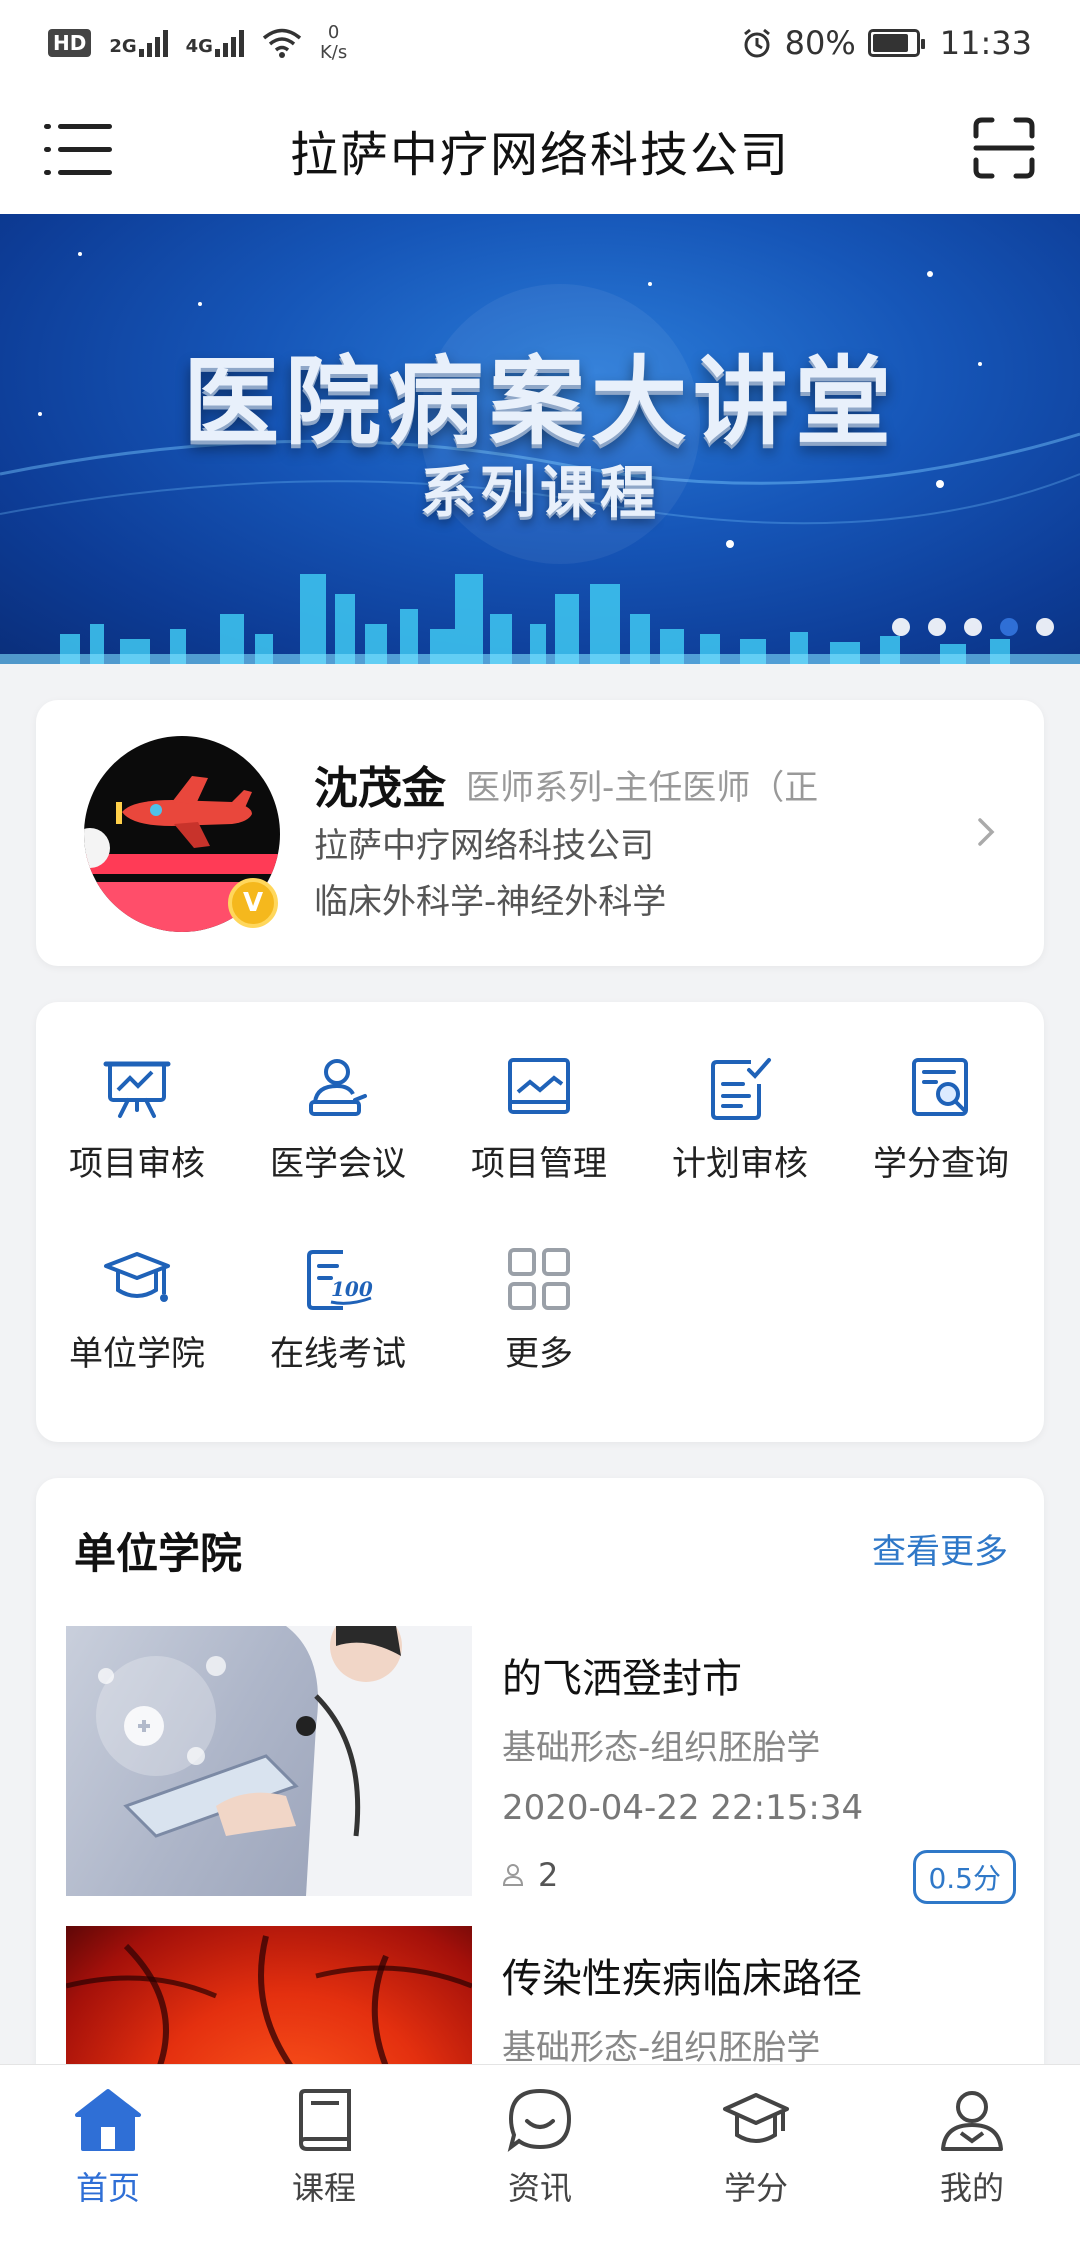 The height and width of the screenshot is (2244, 1080). Describe the element at coordinates (964, 1877) in the screenshot. I see `credit-badge: 0.5分` at that location.